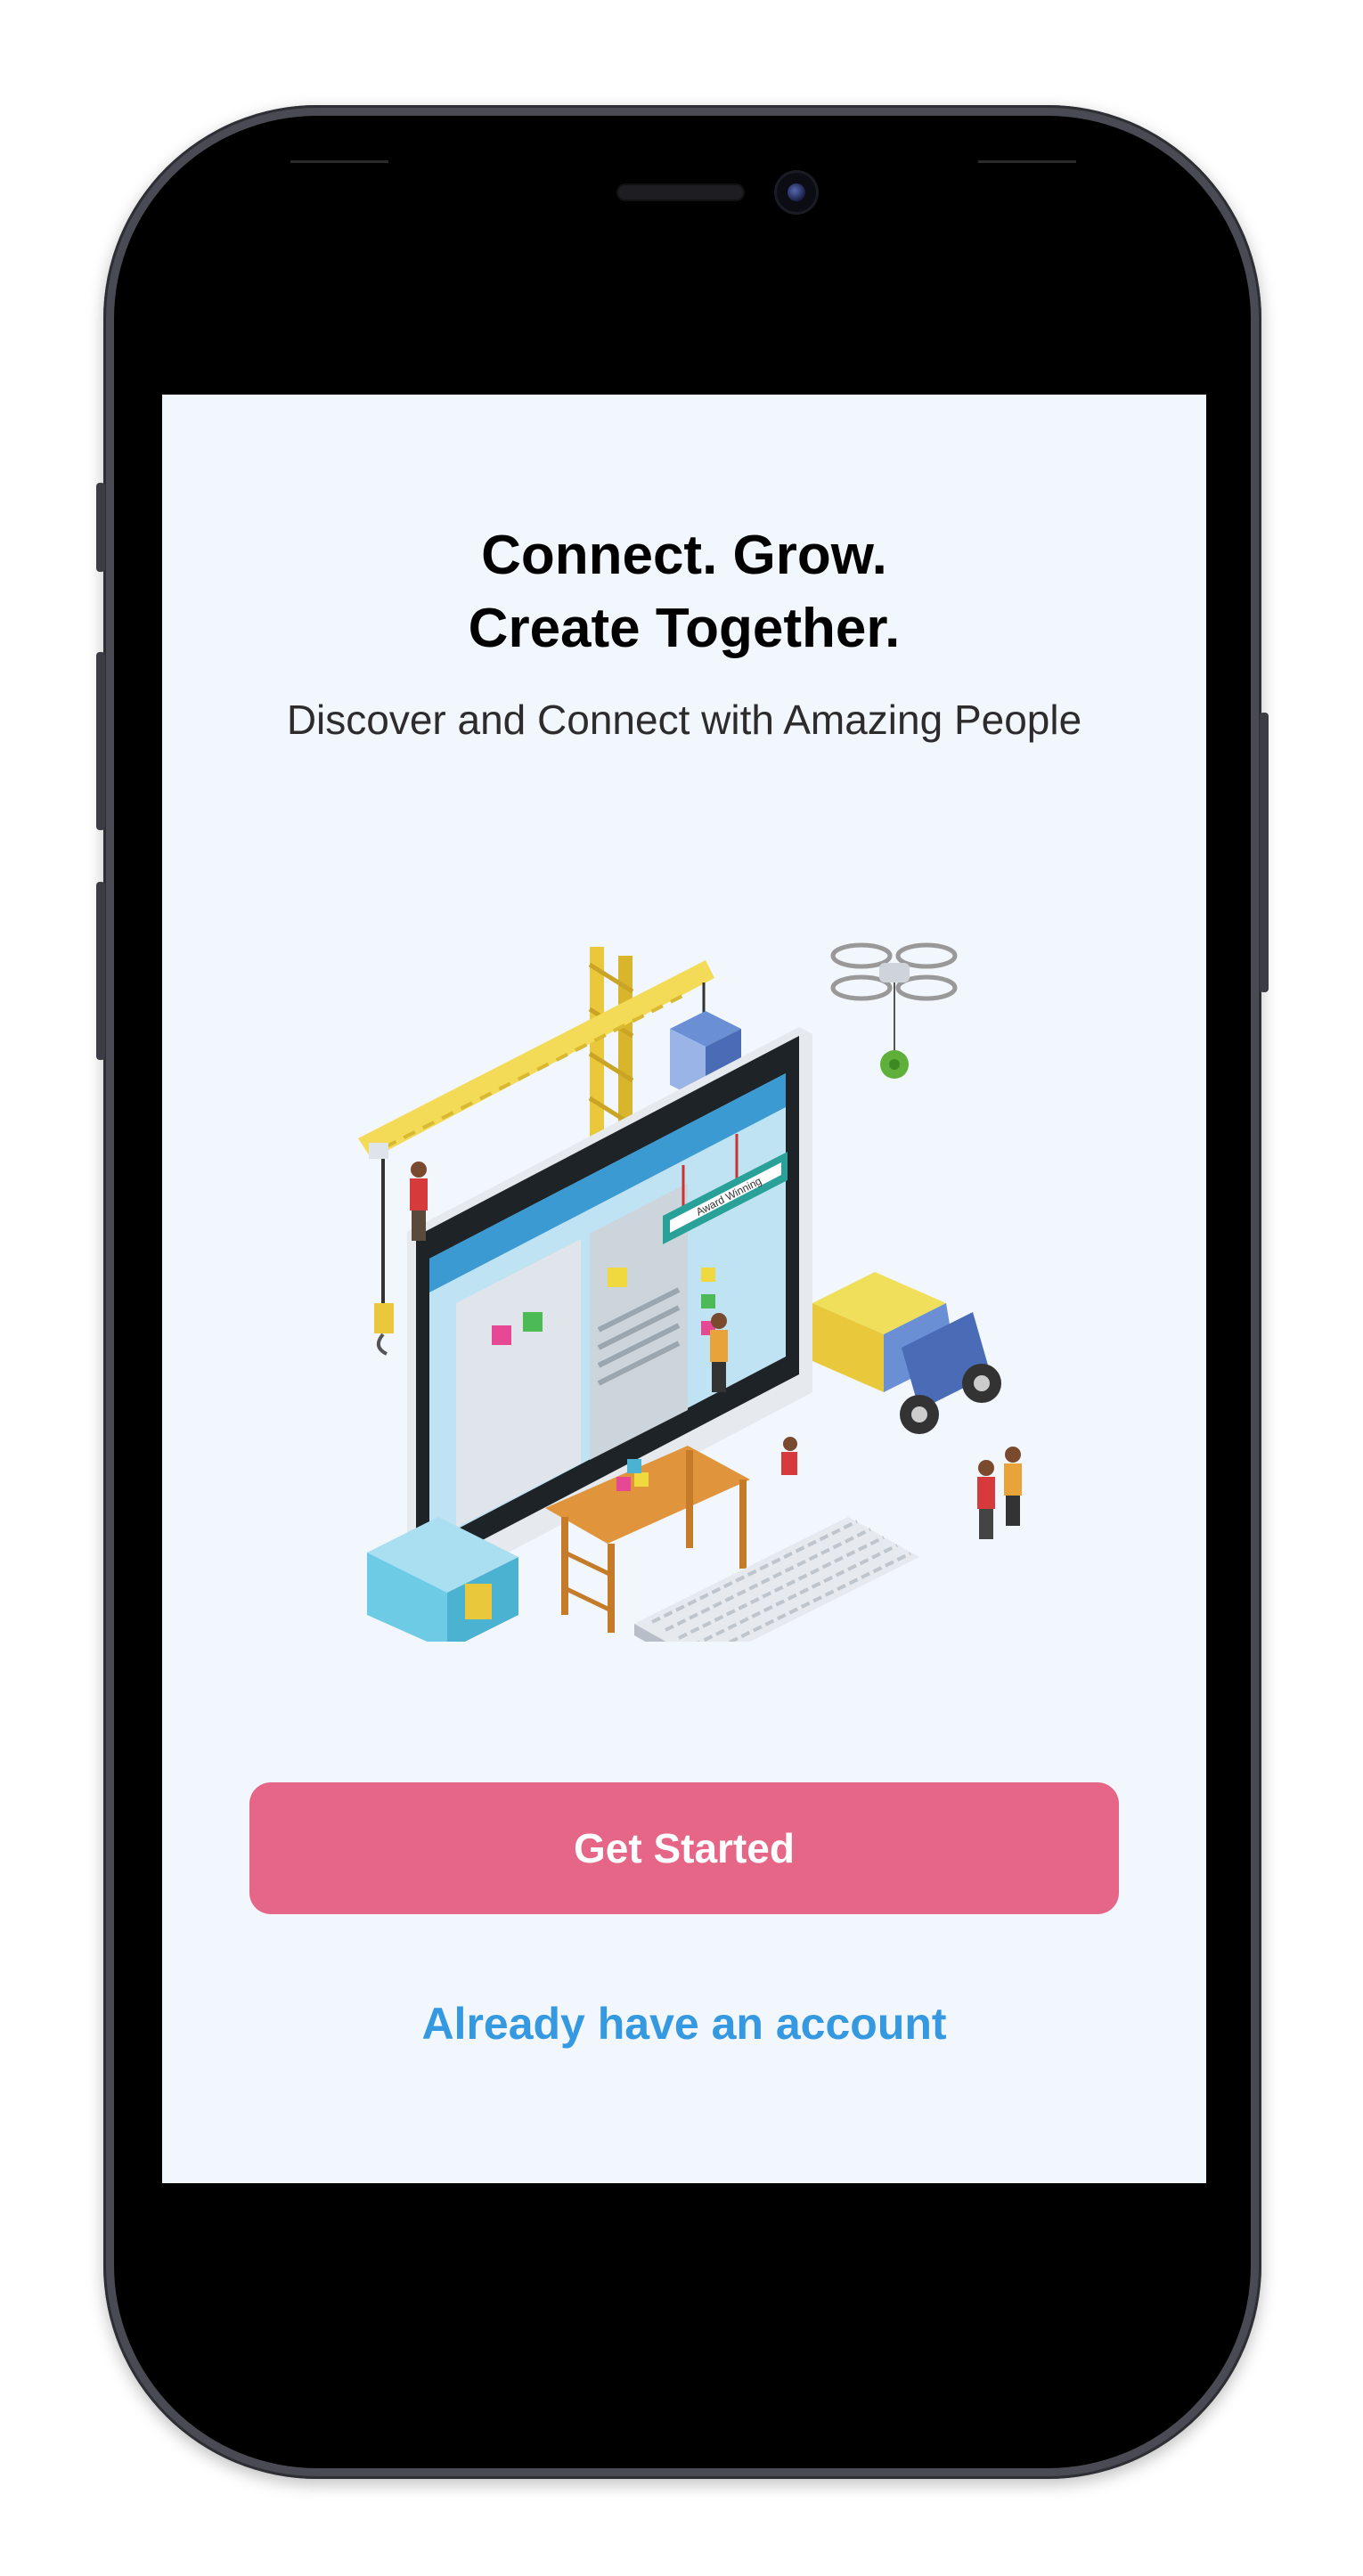  What do you see at coordinates (101, 527) in the screenshot?
I see `mute-switch` at bounding box center [101, 527].